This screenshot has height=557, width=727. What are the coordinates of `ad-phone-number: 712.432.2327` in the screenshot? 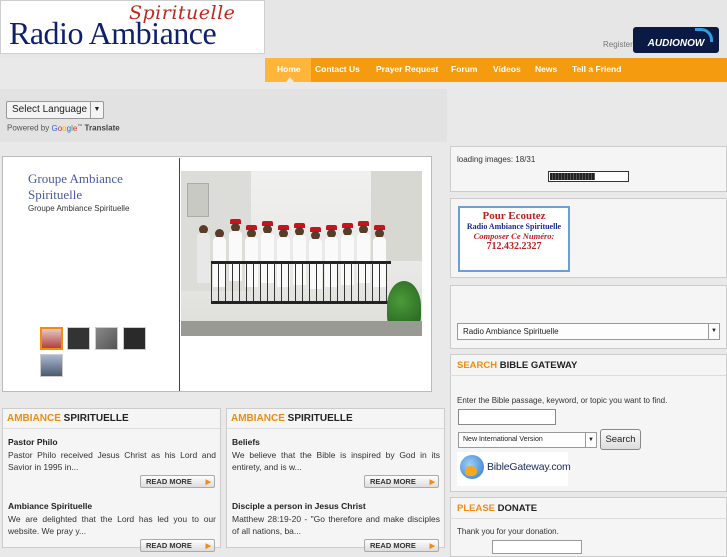 It's located at (514, 246).